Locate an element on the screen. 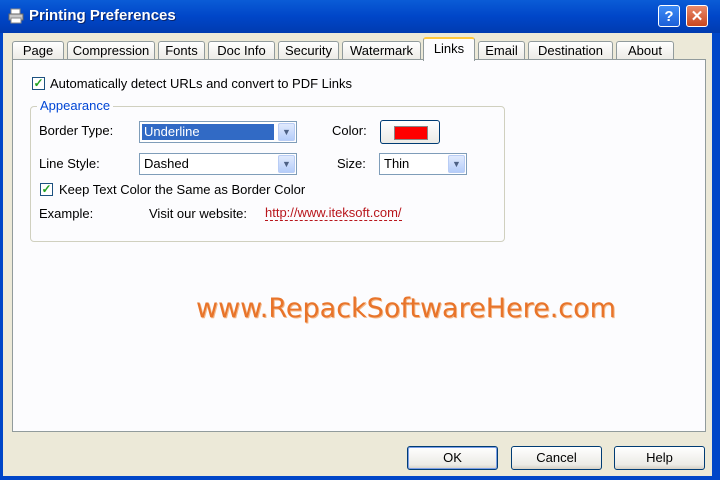 The image size is (720, 480). keep-color-checkbox: ✓ is located at coordinates (46, 189).